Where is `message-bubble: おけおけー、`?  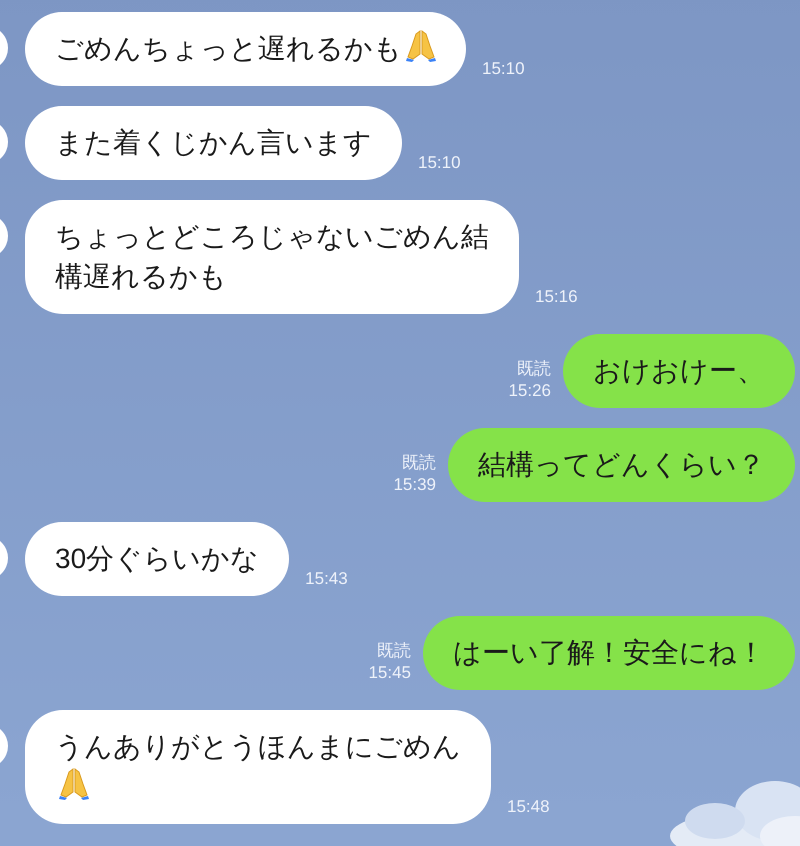
message-bubble: おけおけー、 is located at coordinates (679, 371).